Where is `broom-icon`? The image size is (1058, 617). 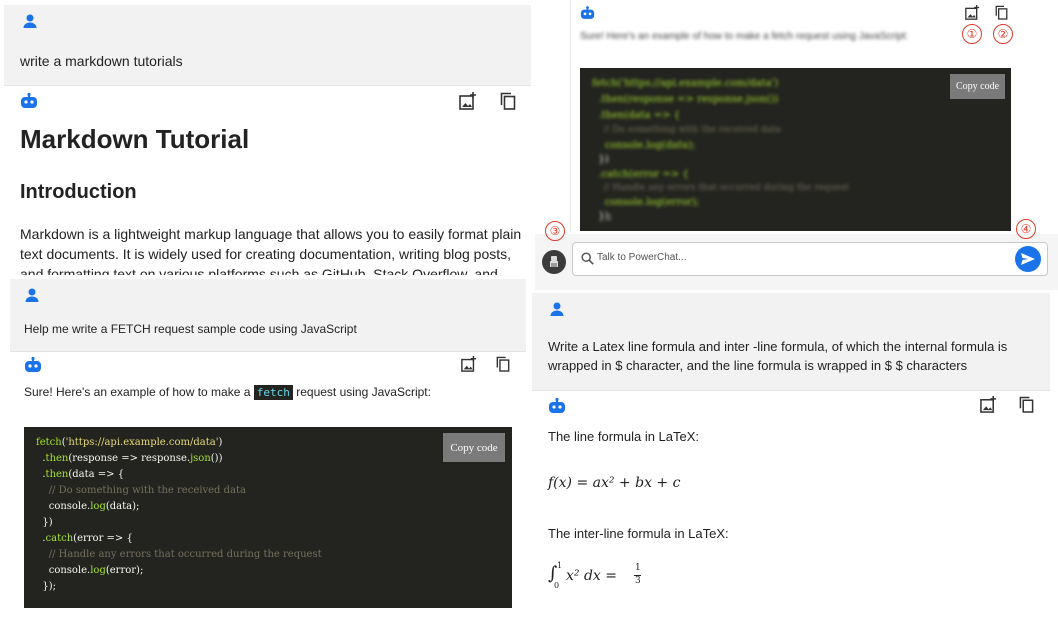
broom-icon is located at coordinates (554, 261).